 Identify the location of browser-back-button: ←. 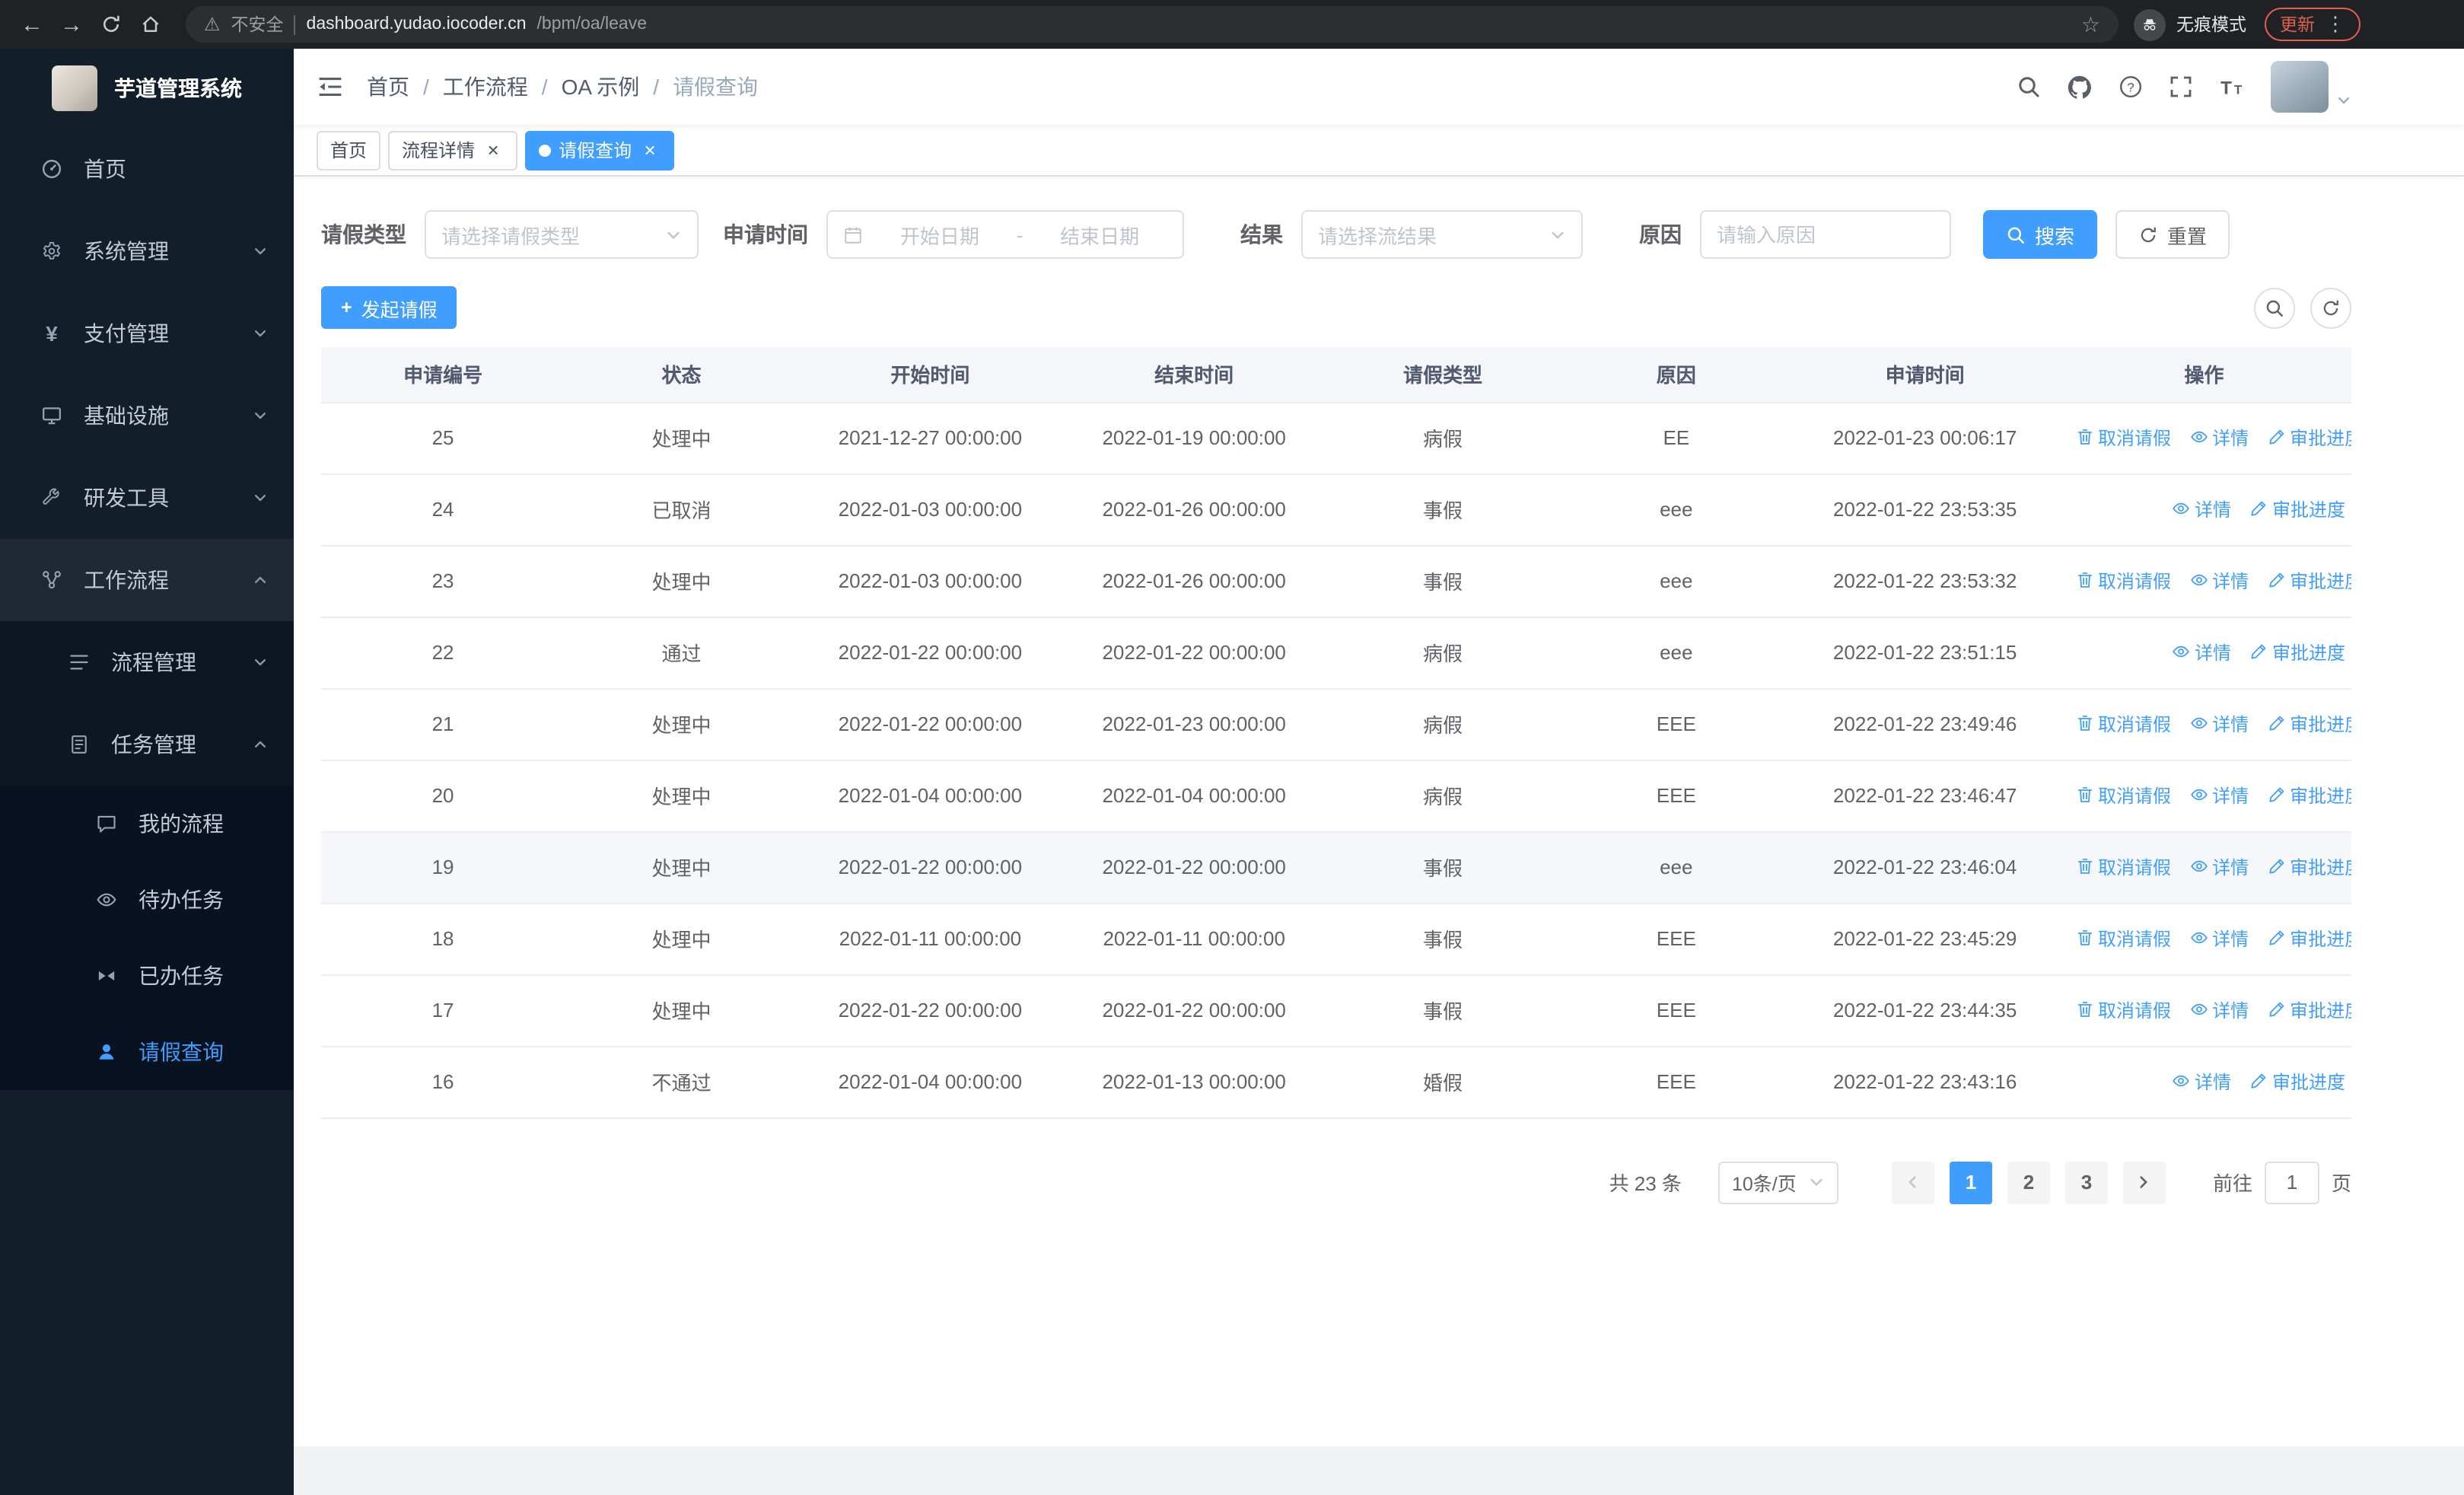
(32, 25).